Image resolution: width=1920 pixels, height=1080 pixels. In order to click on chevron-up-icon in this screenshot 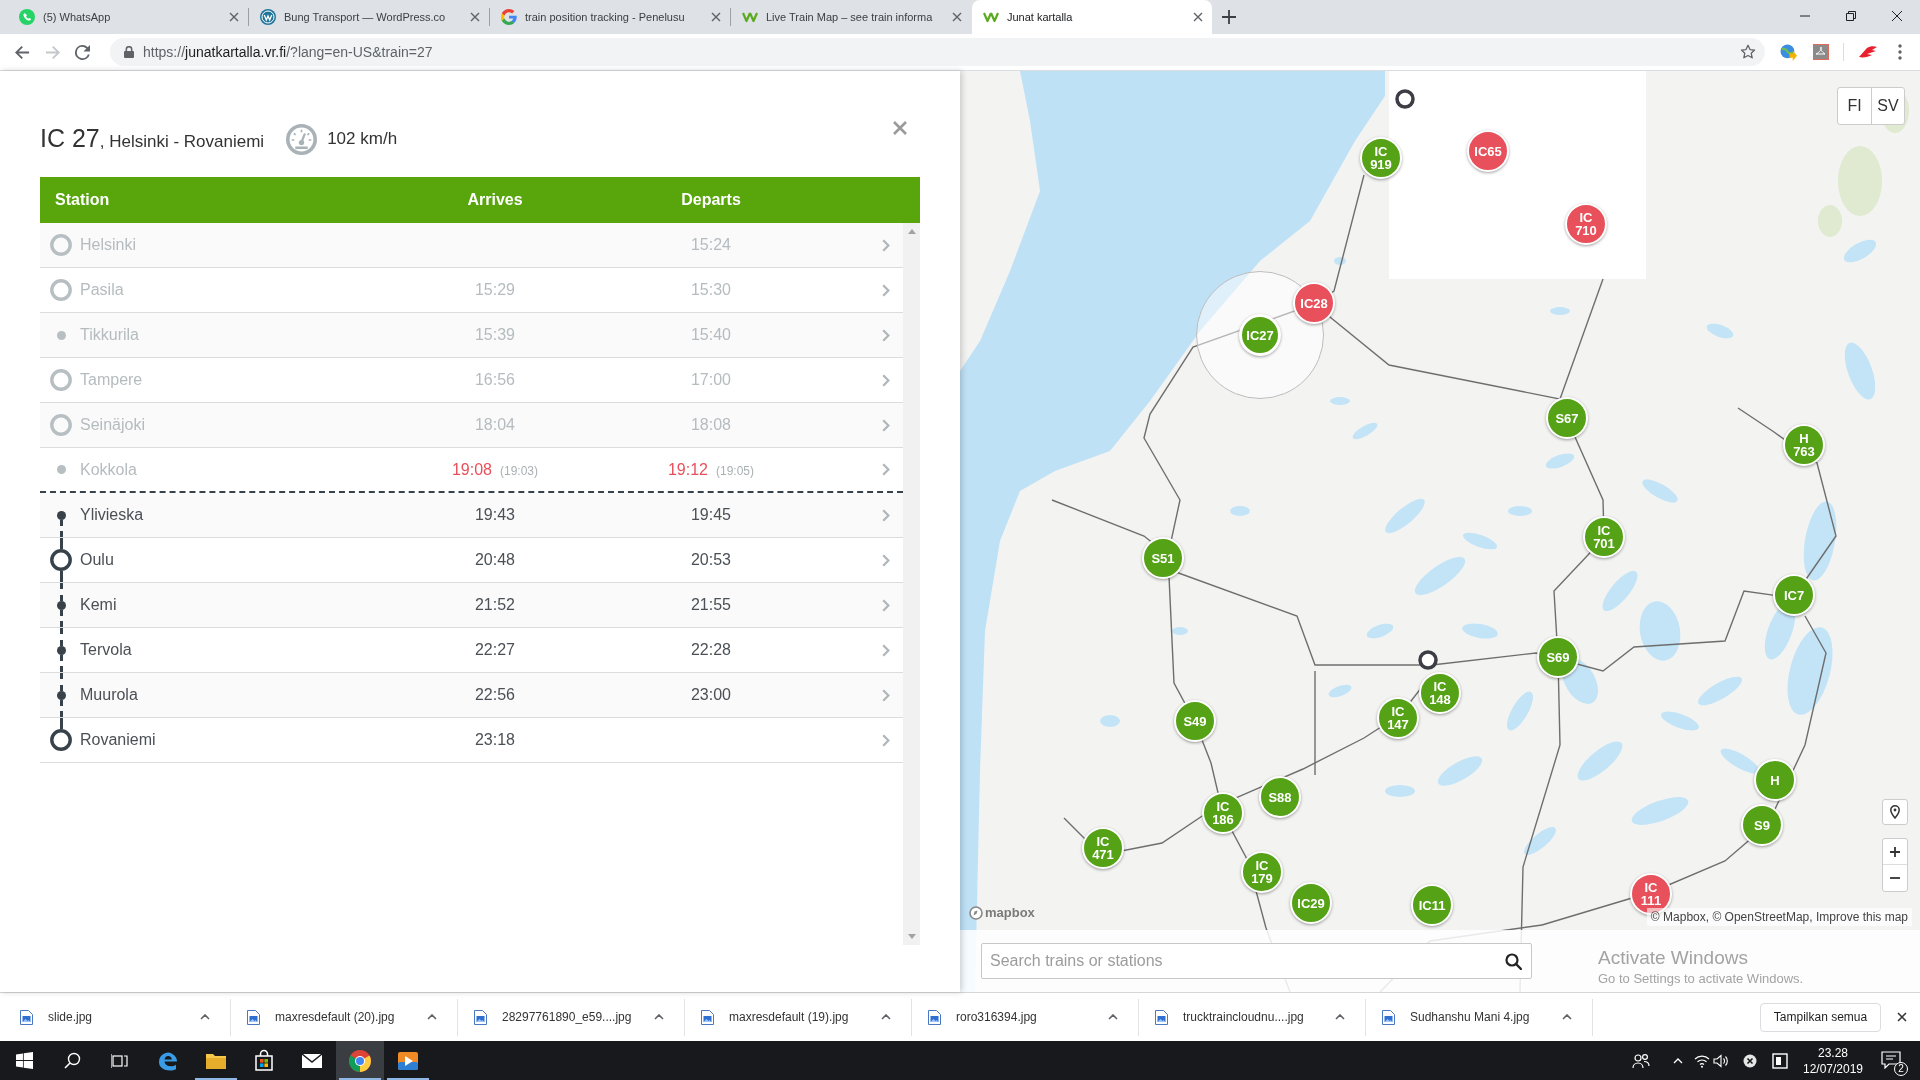, I will do `click(1678, 1060)`.